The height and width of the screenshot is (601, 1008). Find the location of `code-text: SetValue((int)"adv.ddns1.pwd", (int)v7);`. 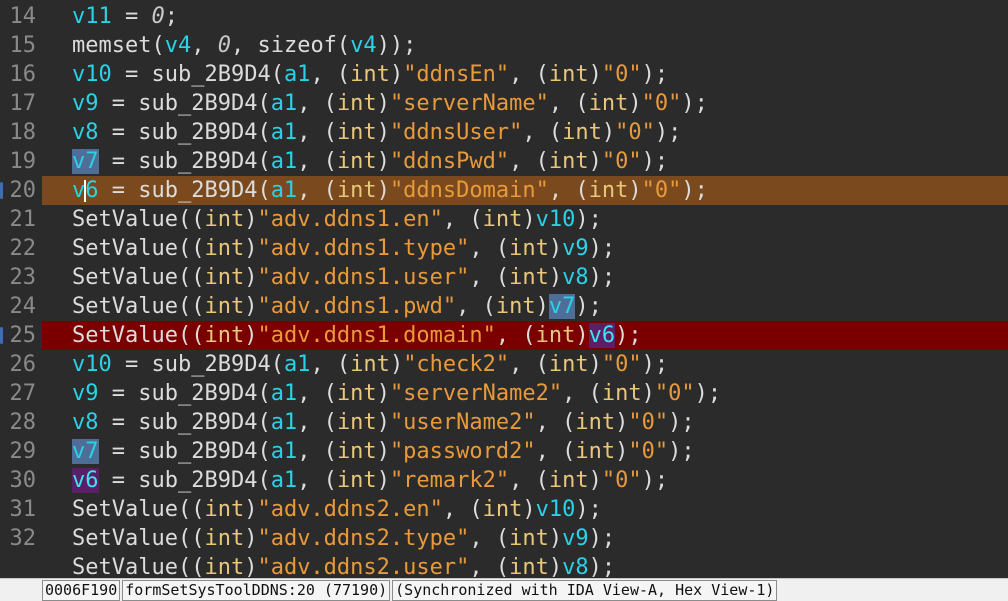

code-text: SetValue((int)"adv.ddns1.pwd", (int)v7); is located at coordinates (525, 306).